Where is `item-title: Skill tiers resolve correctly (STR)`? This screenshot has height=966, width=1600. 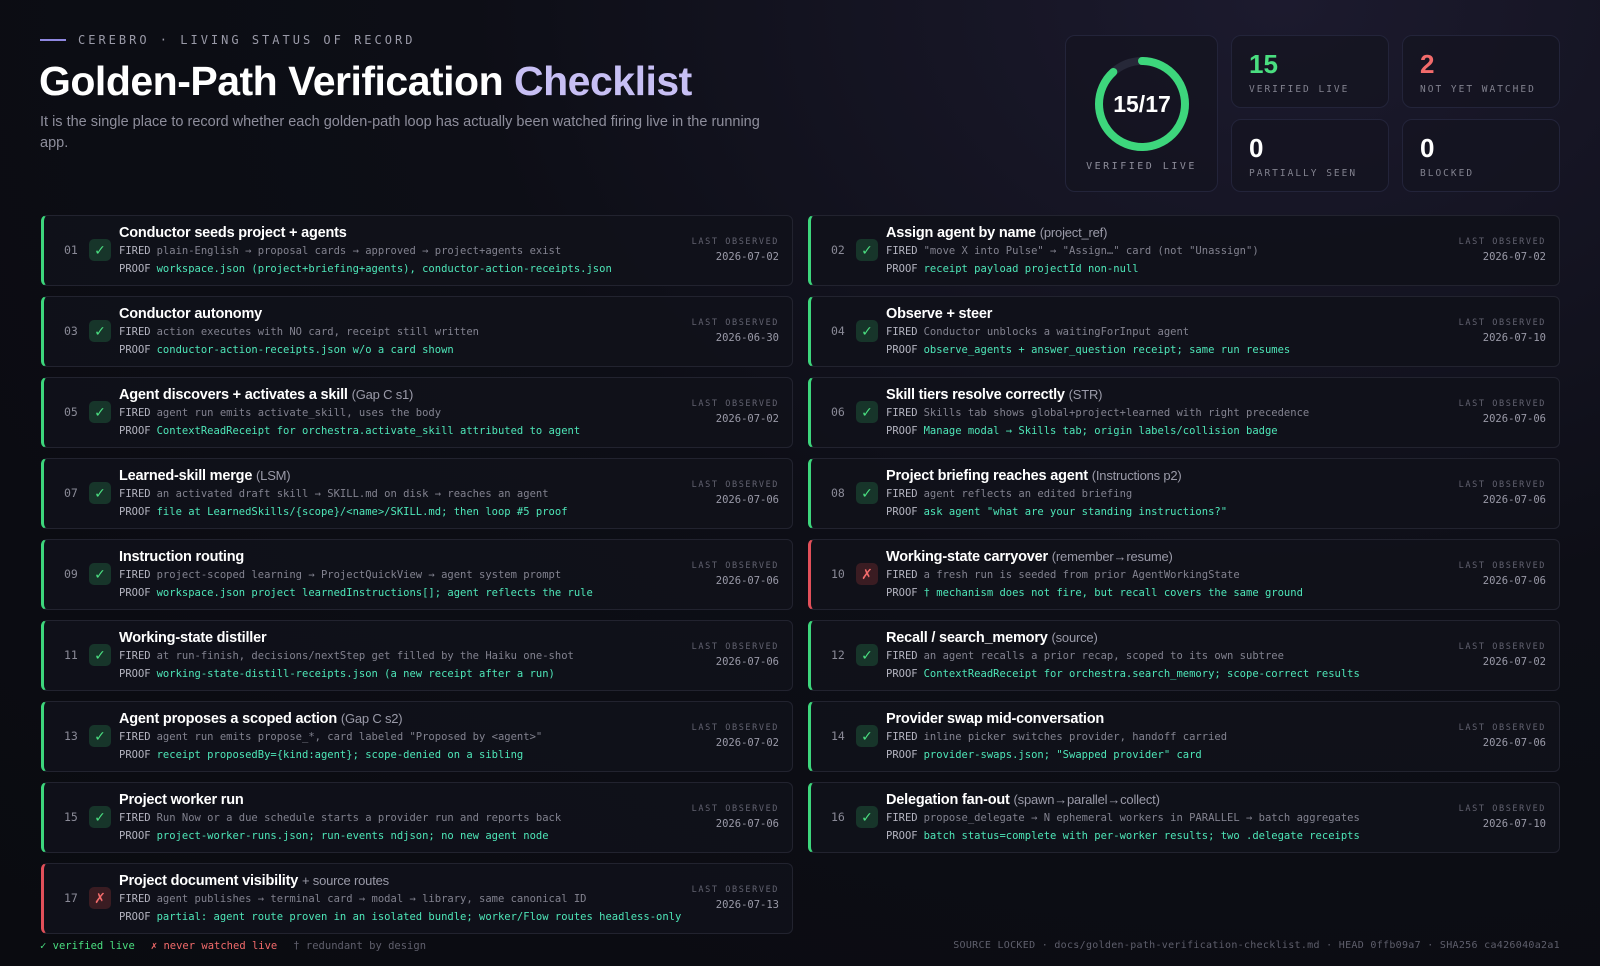
item-title: Skill tiers resolve correctly (STR) is located at coordinates (994, 395).